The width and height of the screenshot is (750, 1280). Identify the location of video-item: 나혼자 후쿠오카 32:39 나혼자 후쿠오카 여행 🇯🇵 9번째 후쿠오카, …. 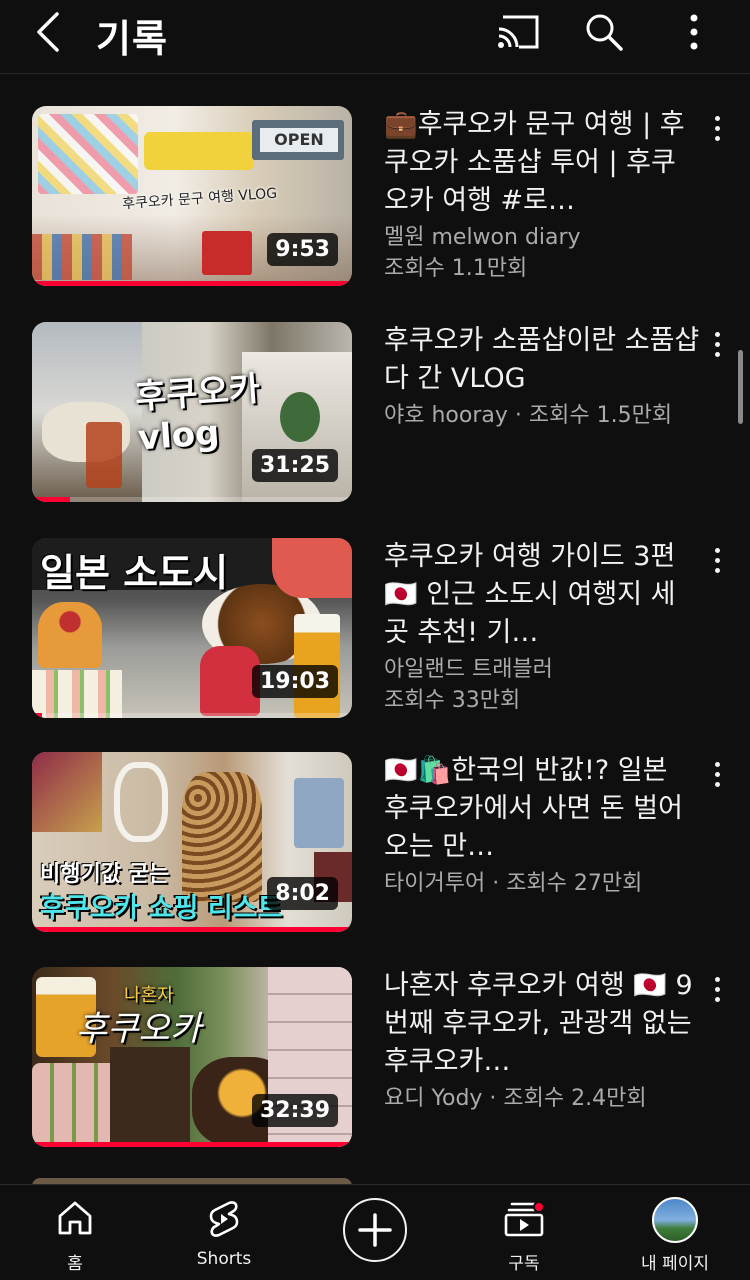
(375, 1059).